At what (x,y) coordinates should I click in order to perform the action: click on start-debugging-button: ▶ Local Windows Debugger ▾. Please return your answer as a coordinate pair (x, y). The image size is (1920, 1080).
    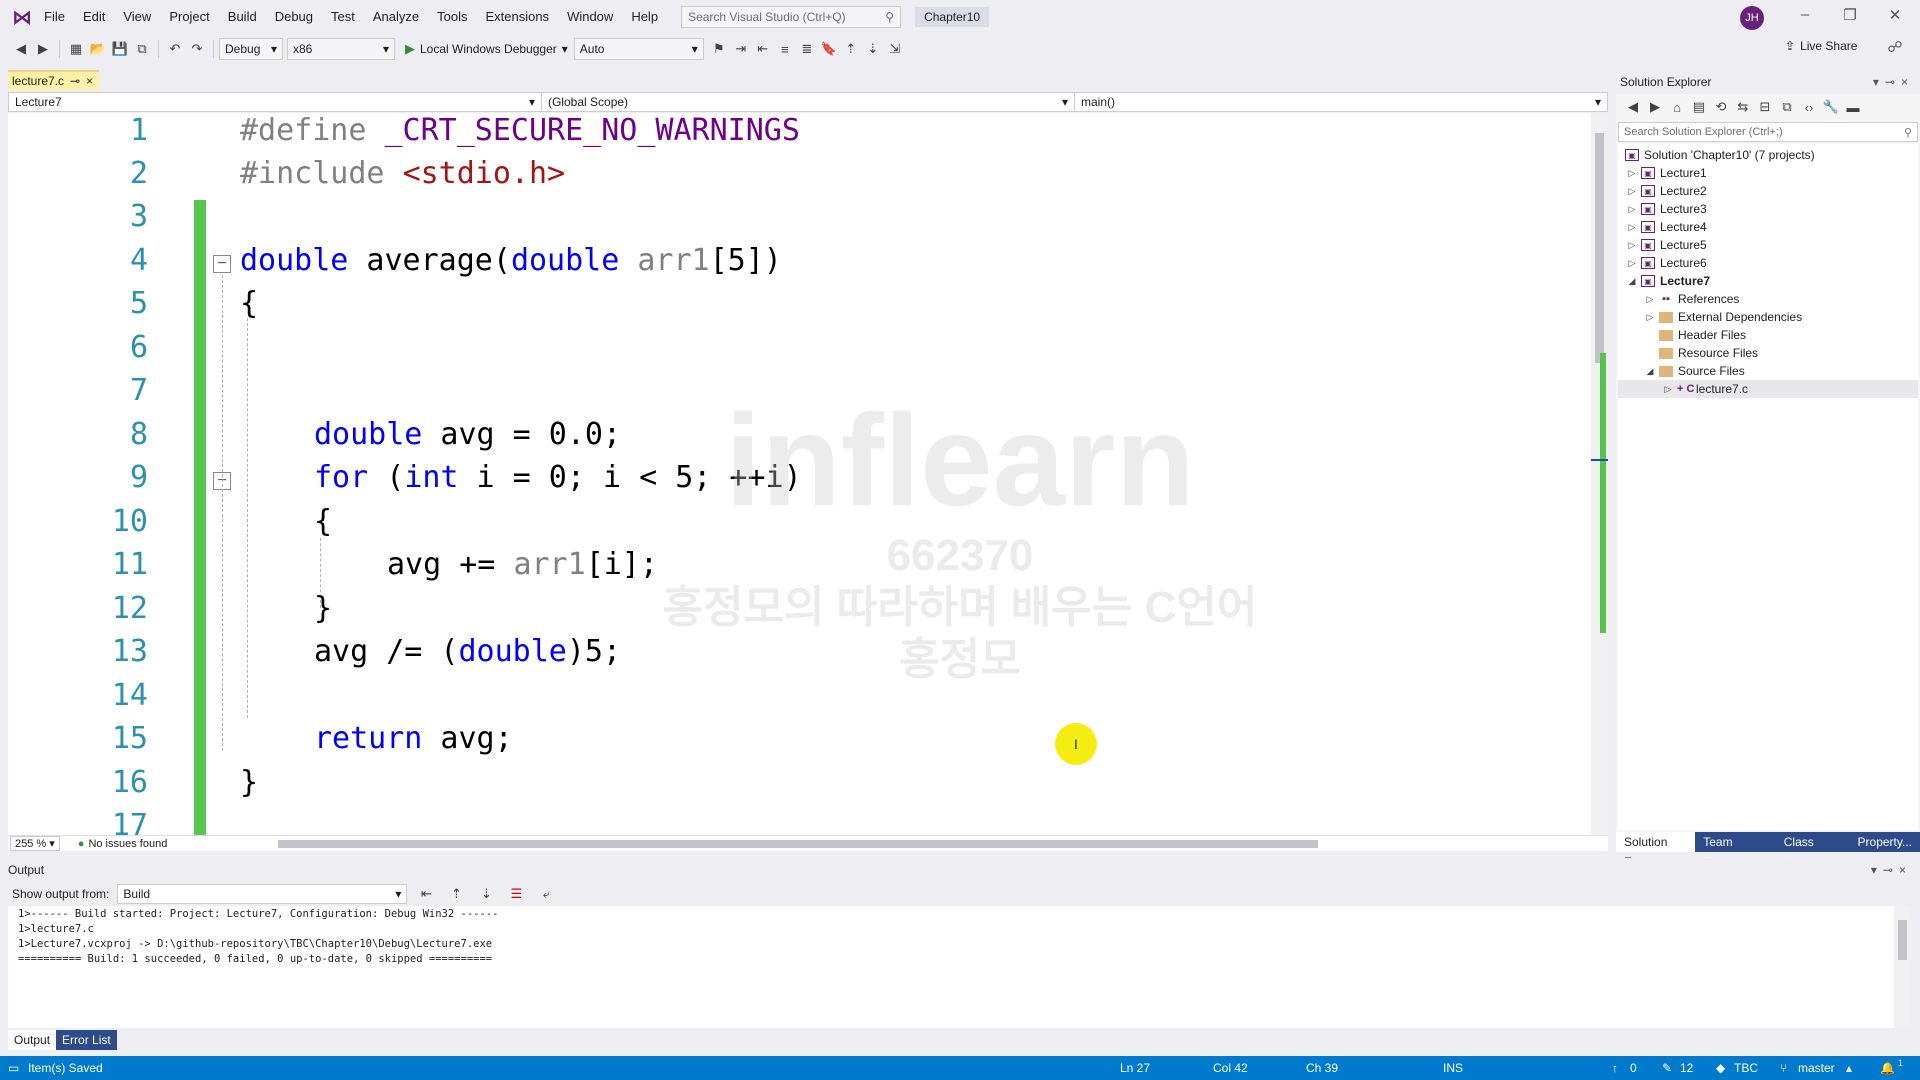
    Looking at the image, I should click on (486, 49).